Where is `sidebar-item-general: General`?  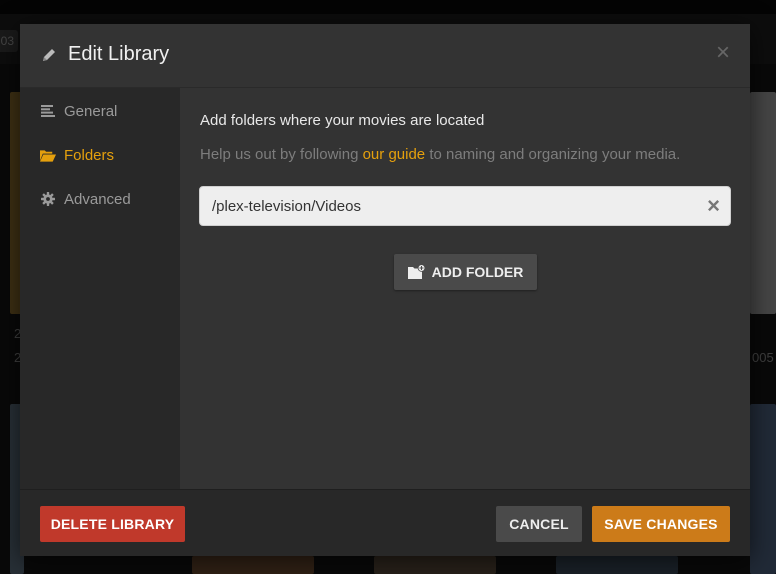 sidebar-item-general: General is located at coordinates (100, 111).